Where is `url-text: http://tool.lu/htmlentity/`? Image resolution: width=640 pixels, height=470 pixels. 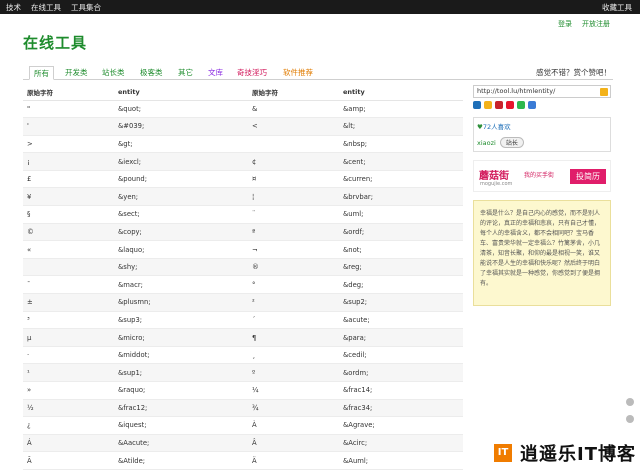
url-text: http://tool.lu/htmlentity/ is located at coordinates (516, 91).